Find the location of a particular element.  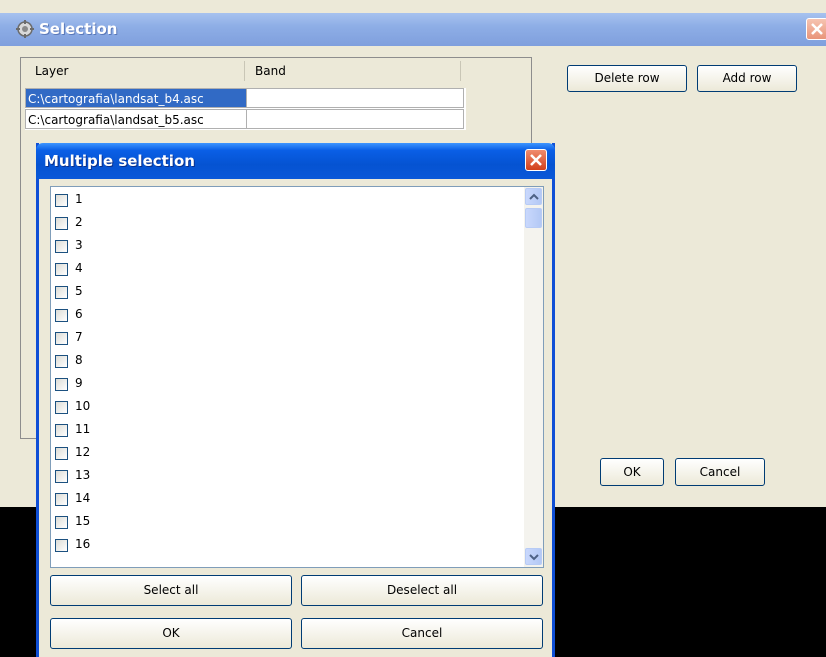

checkbox-label: 5 is located at coordinates (79, 291).